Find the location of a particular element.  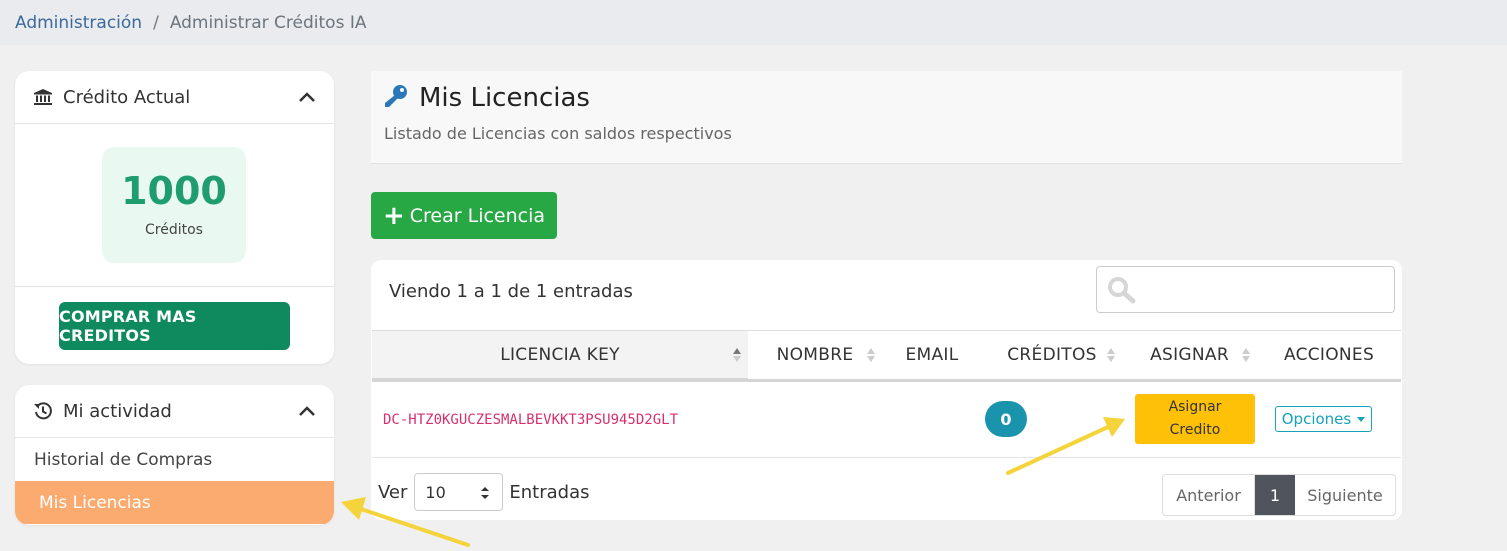

column-header-label: ASIGNAR is located at coordinates (1189, 355).